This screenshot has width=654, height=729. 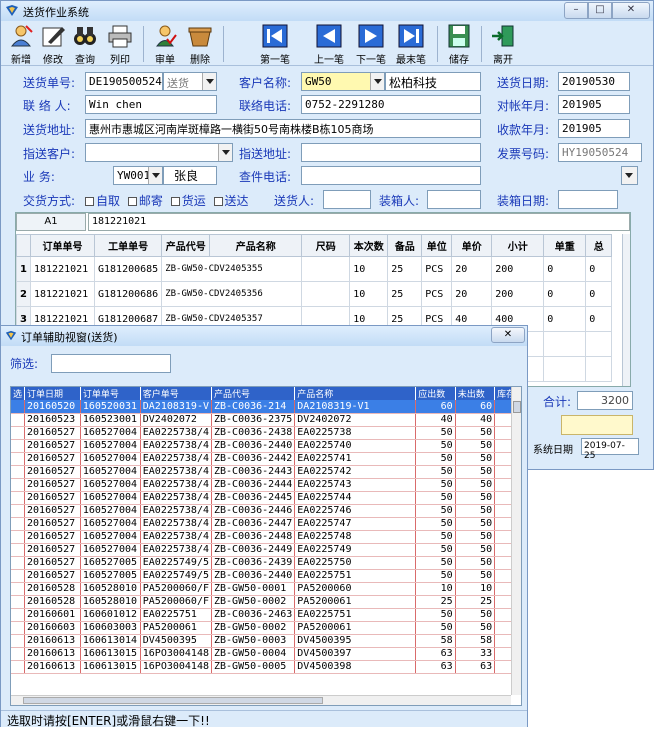 What do you see at coordinates (132, 201) in the screenshot?
I see `method-checkbox-mail` at bounding box center [132, 201].